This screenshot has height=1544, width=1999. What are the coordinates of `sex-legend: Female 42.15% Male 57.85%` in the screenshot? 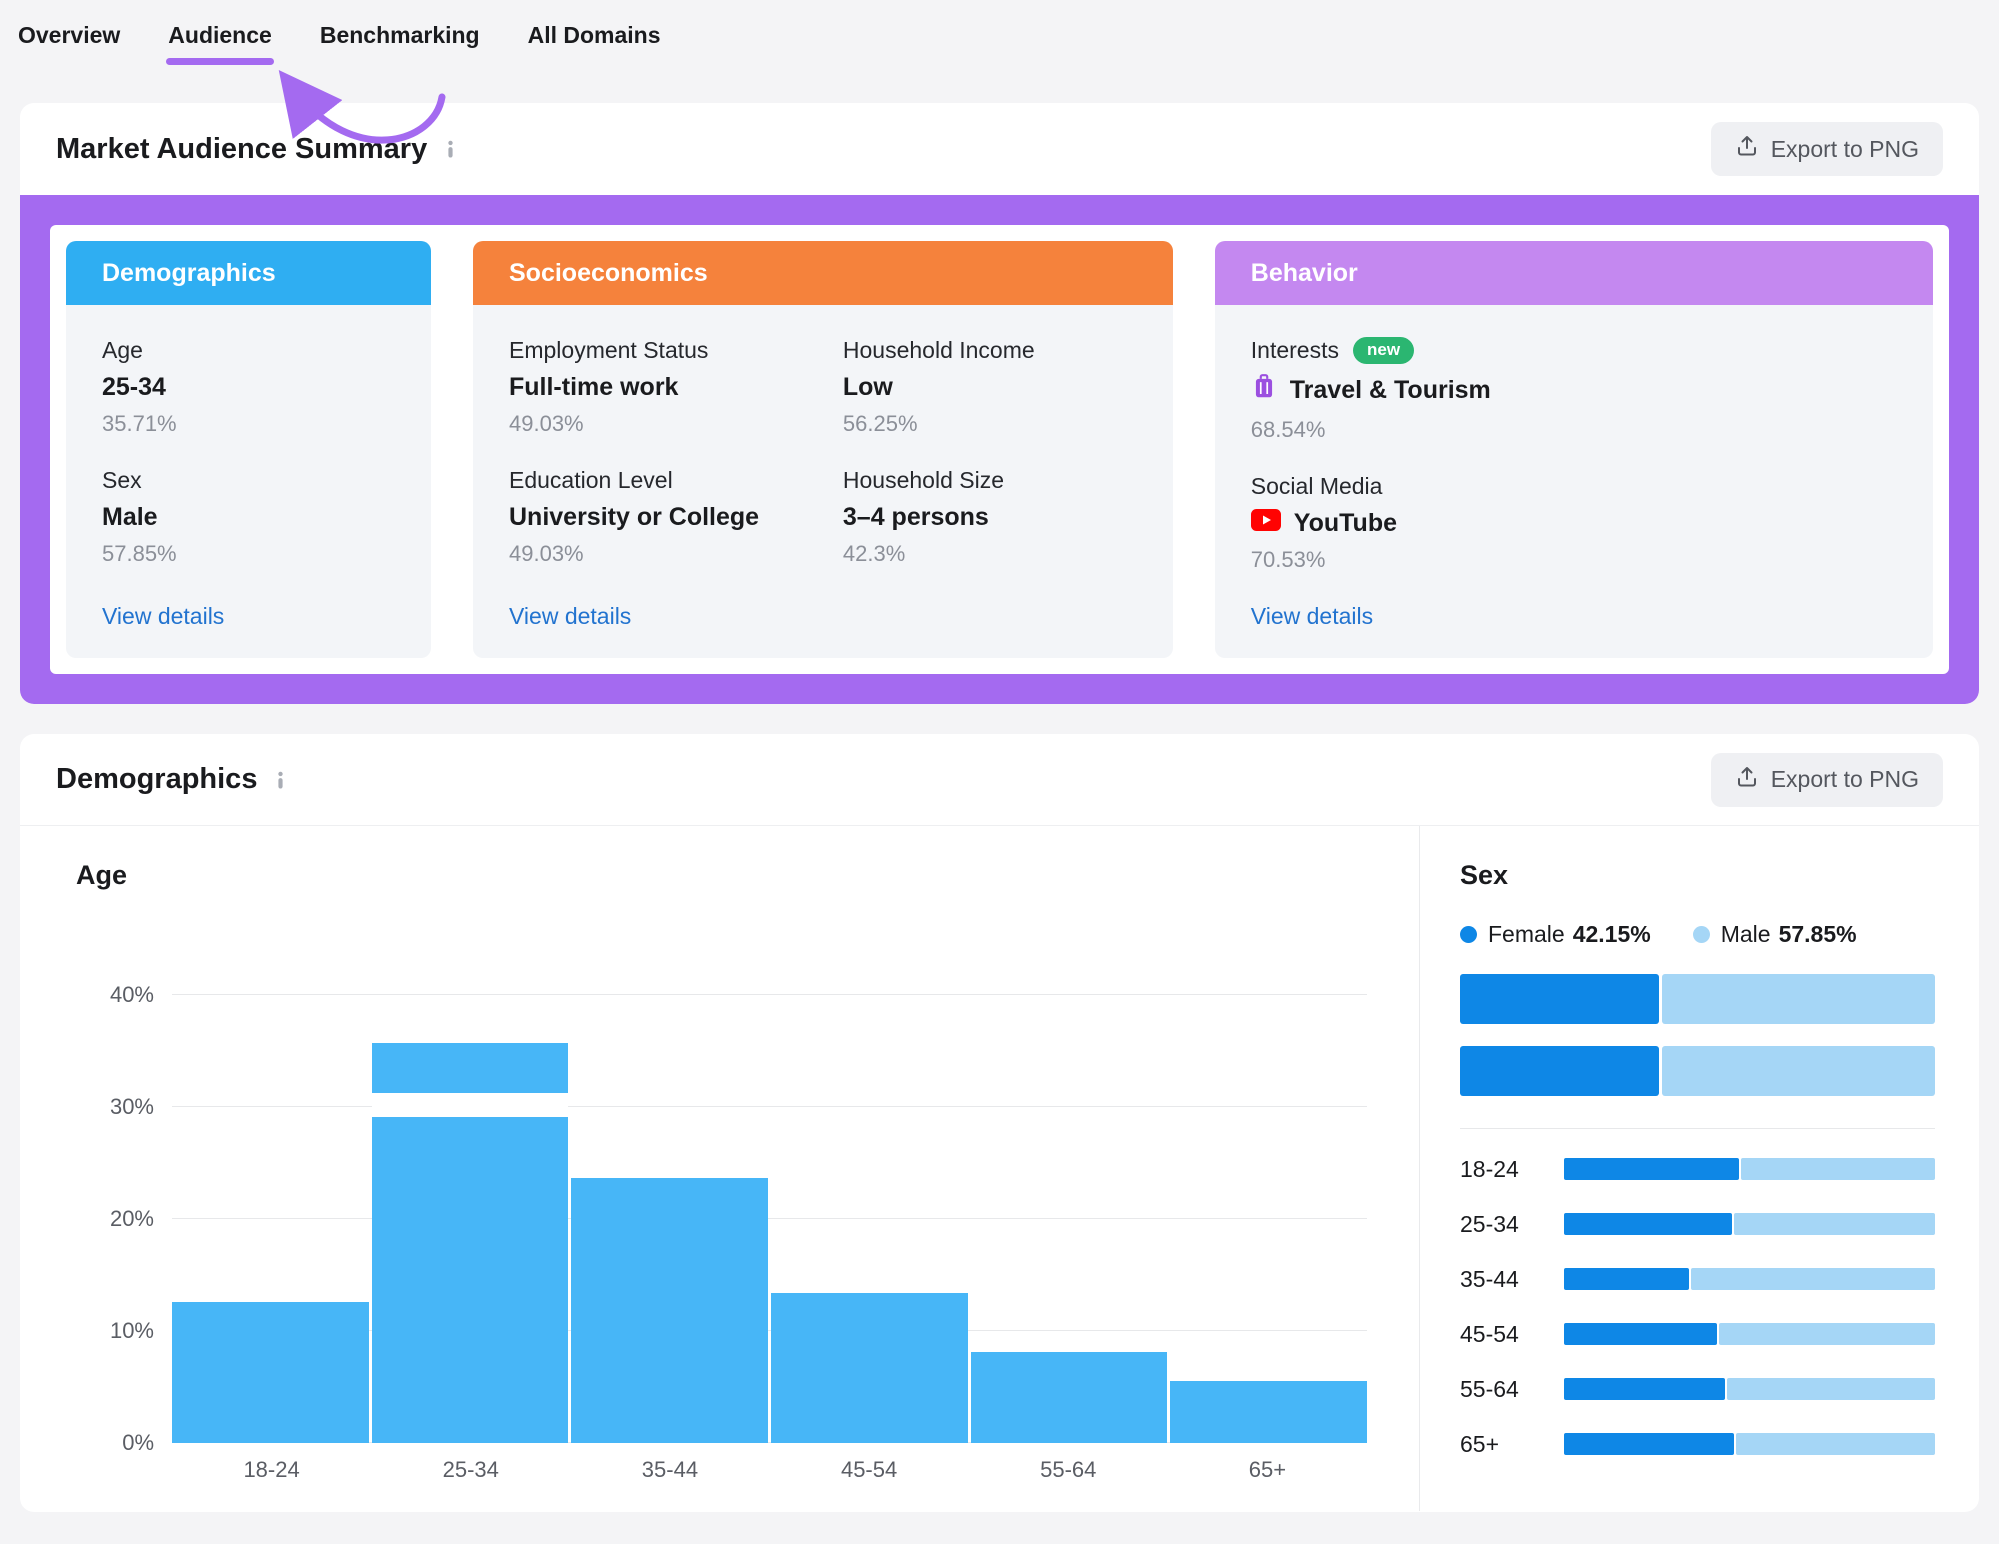 It's located at (1697, 934).